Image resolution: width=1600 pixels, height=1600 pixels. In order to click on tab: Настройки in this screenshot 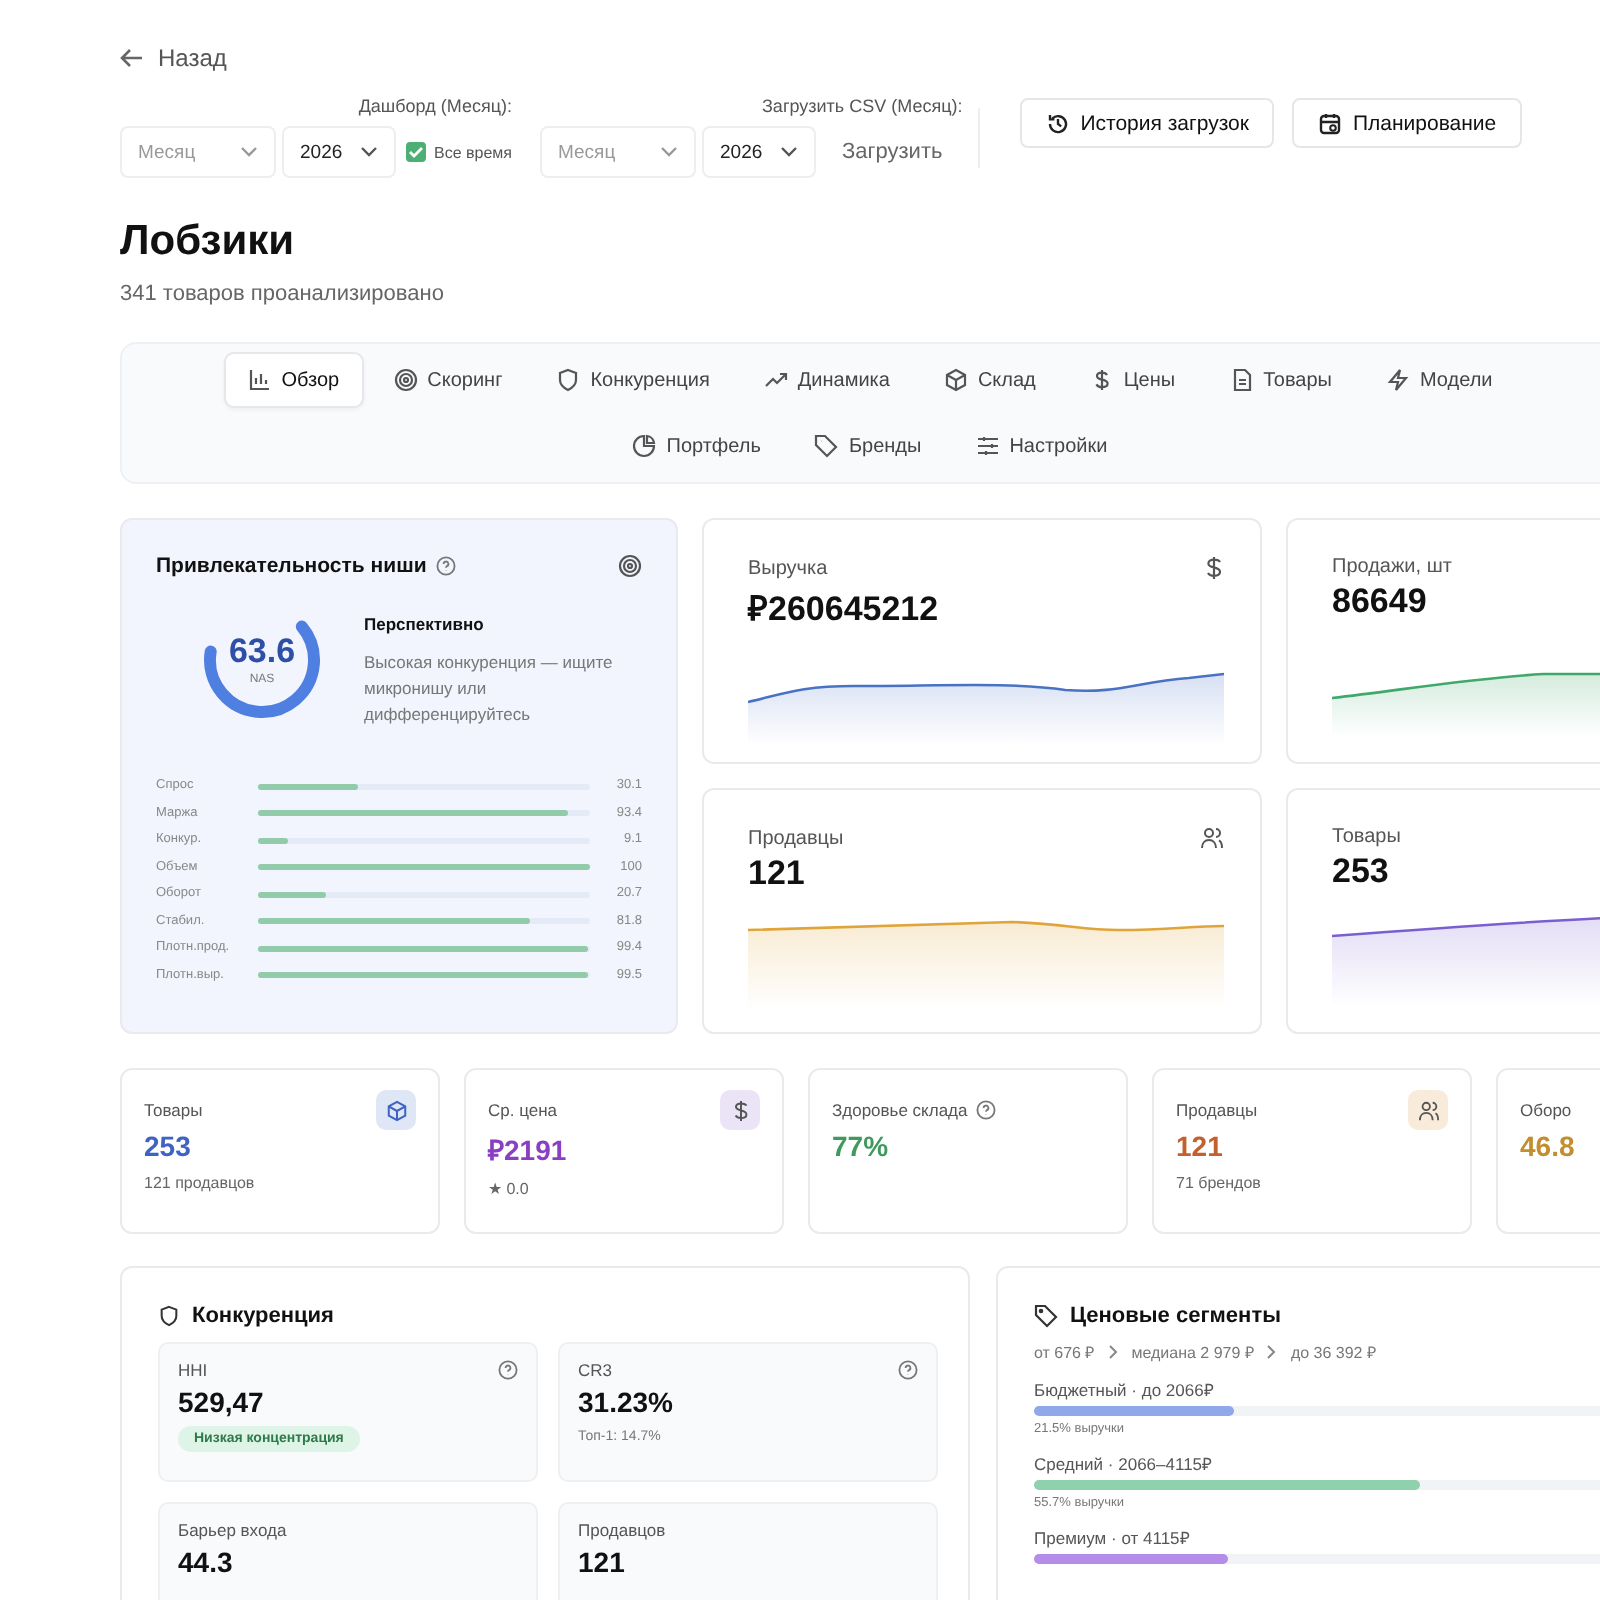, I will do `click(1041, 446)`.